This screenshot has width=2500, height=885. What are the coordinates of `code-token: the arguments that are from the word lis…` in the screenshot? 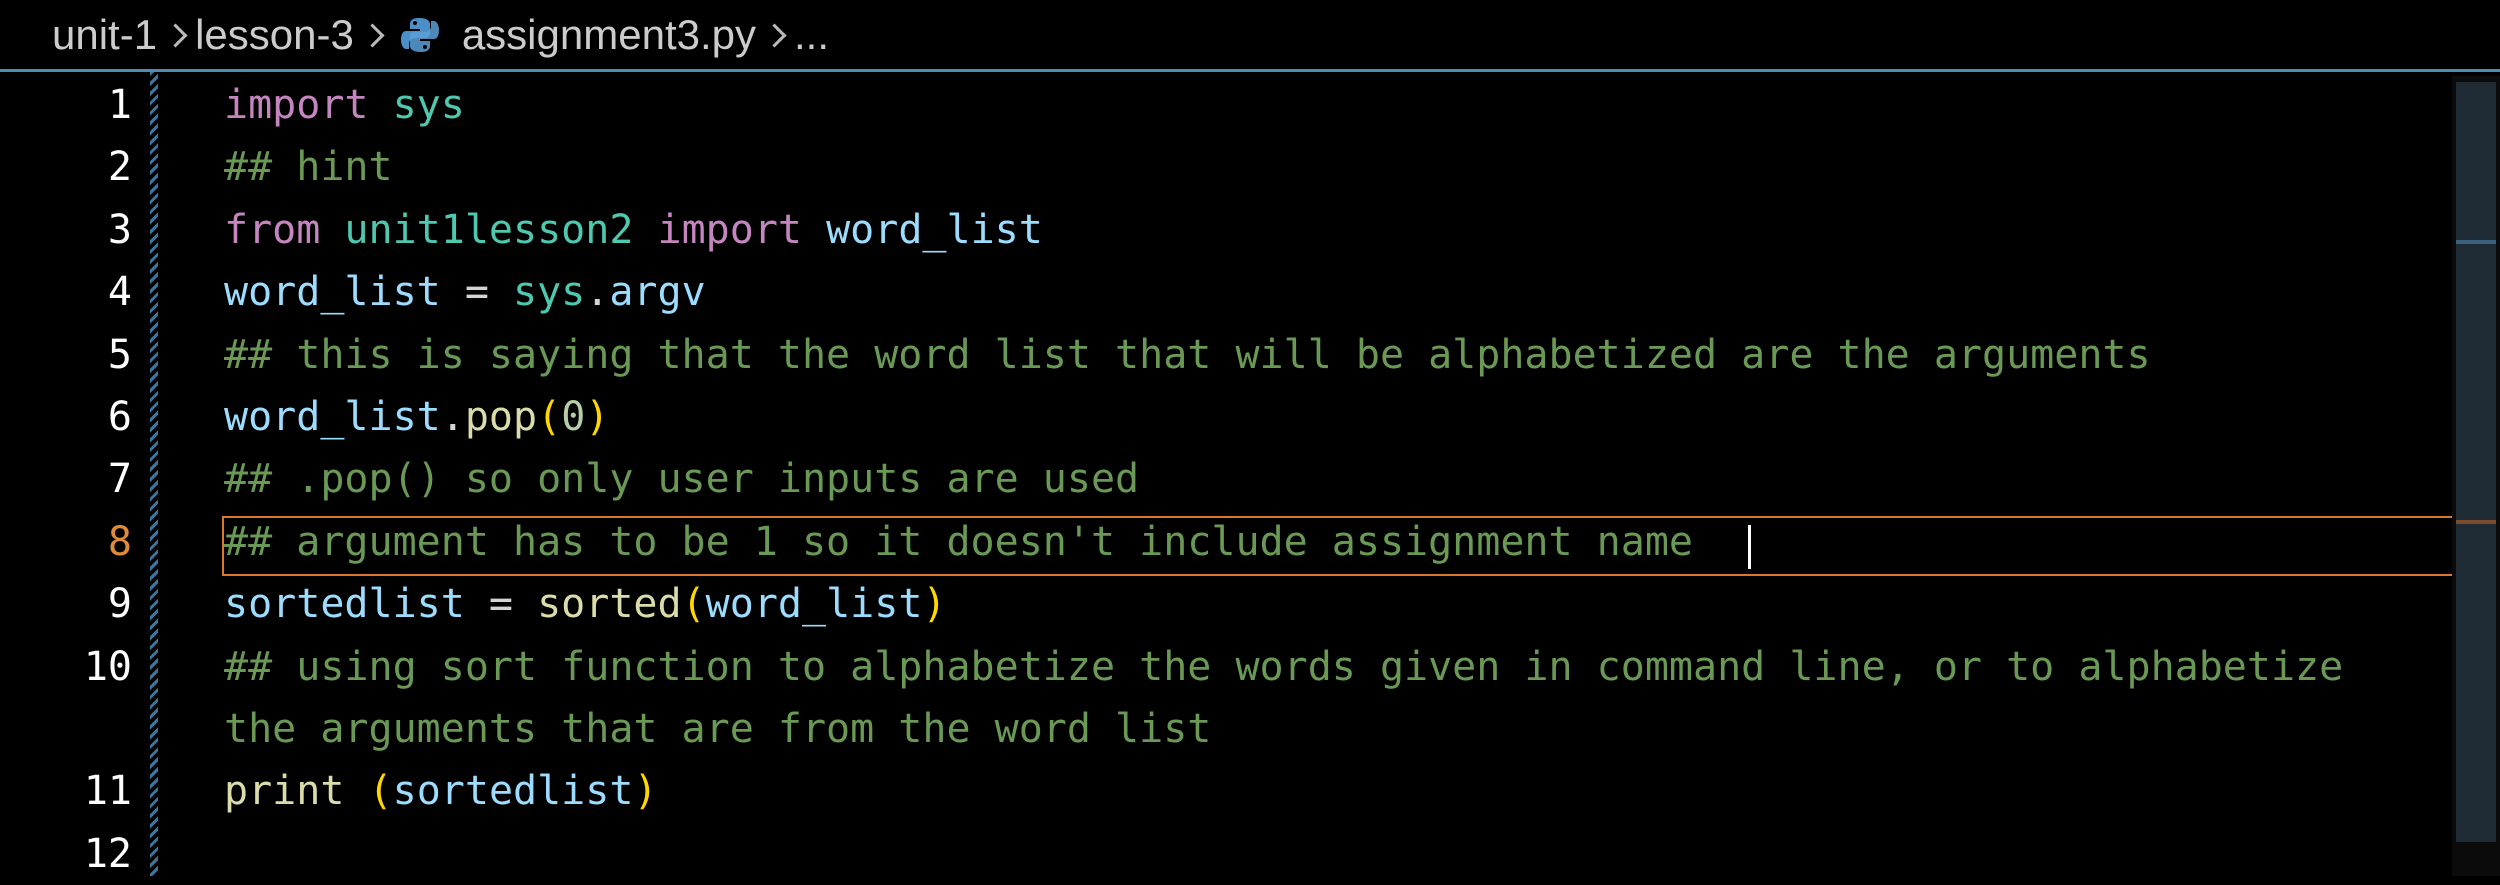 It's located at (718, 729).